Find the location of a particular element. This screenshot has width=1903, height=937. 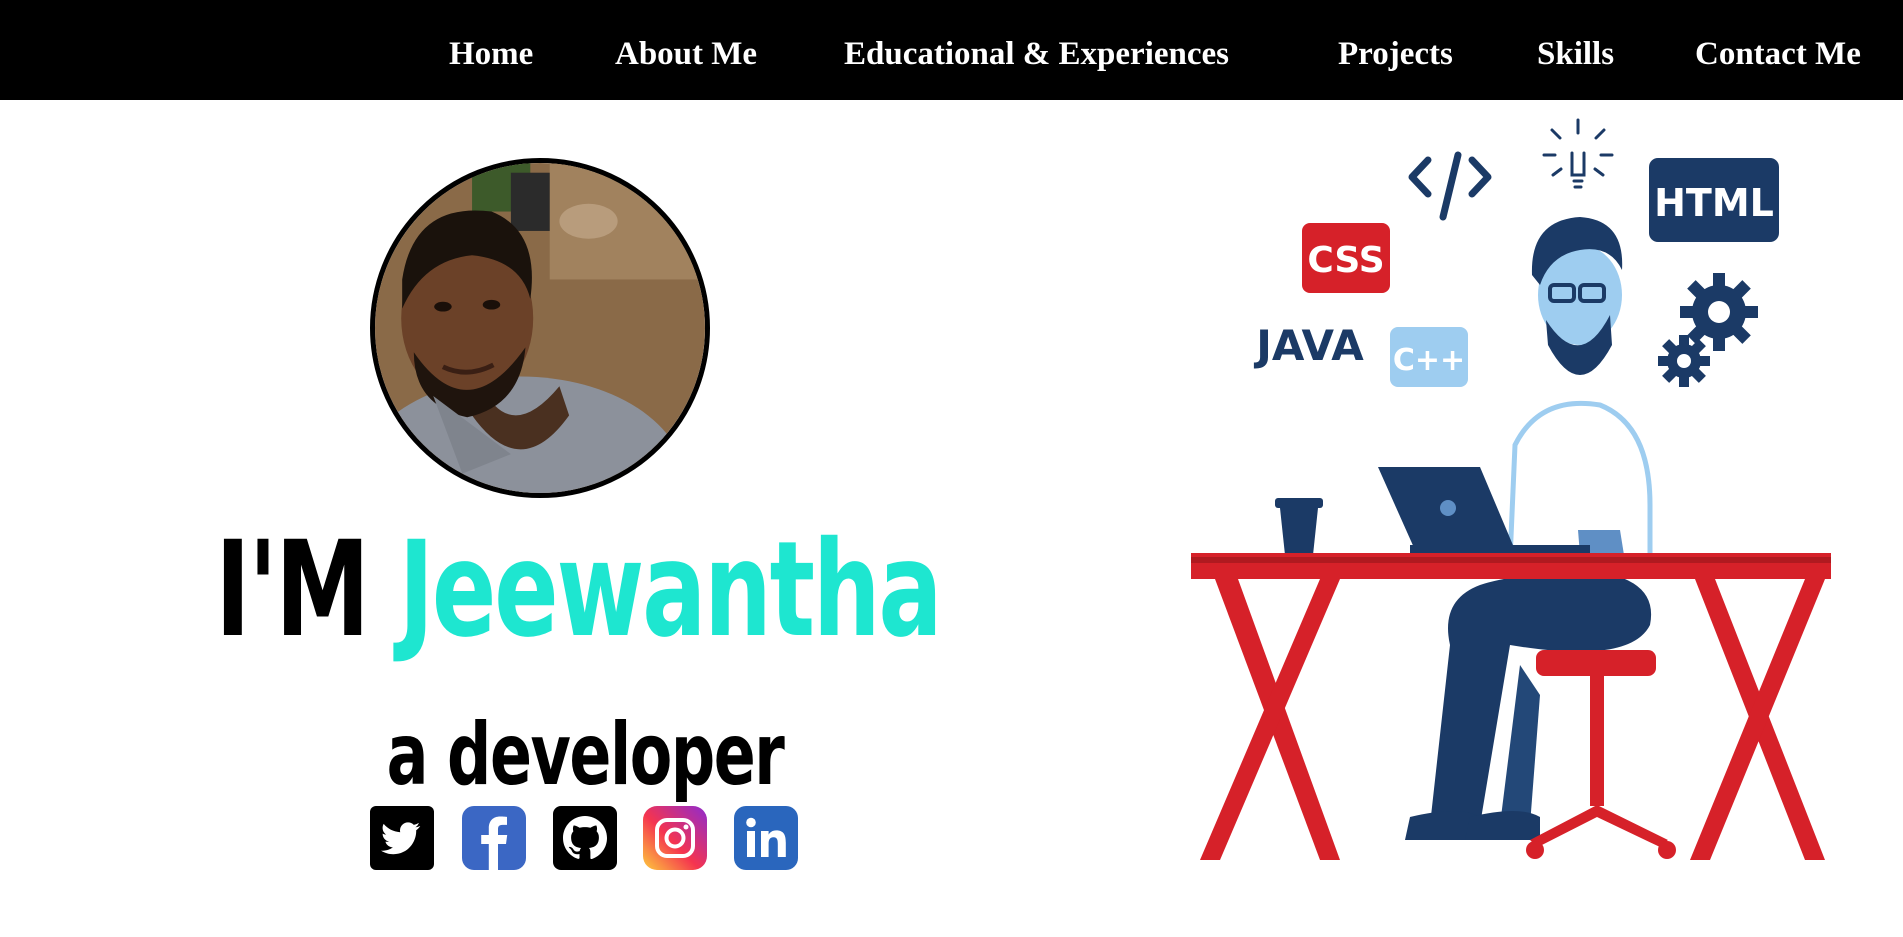

nav-about-link: About Me is located at coordinates (686, 54).